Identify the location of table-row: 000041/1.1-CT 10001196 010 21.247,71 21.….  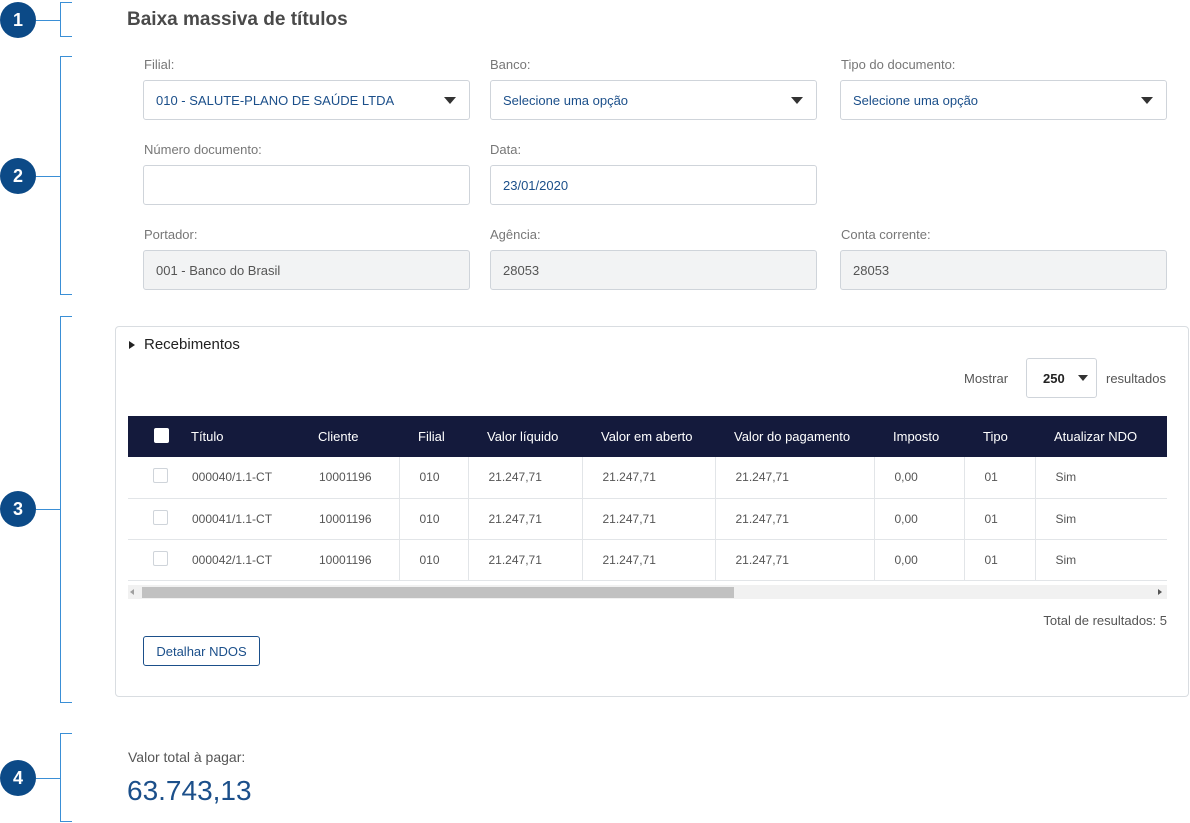
(647, 518).